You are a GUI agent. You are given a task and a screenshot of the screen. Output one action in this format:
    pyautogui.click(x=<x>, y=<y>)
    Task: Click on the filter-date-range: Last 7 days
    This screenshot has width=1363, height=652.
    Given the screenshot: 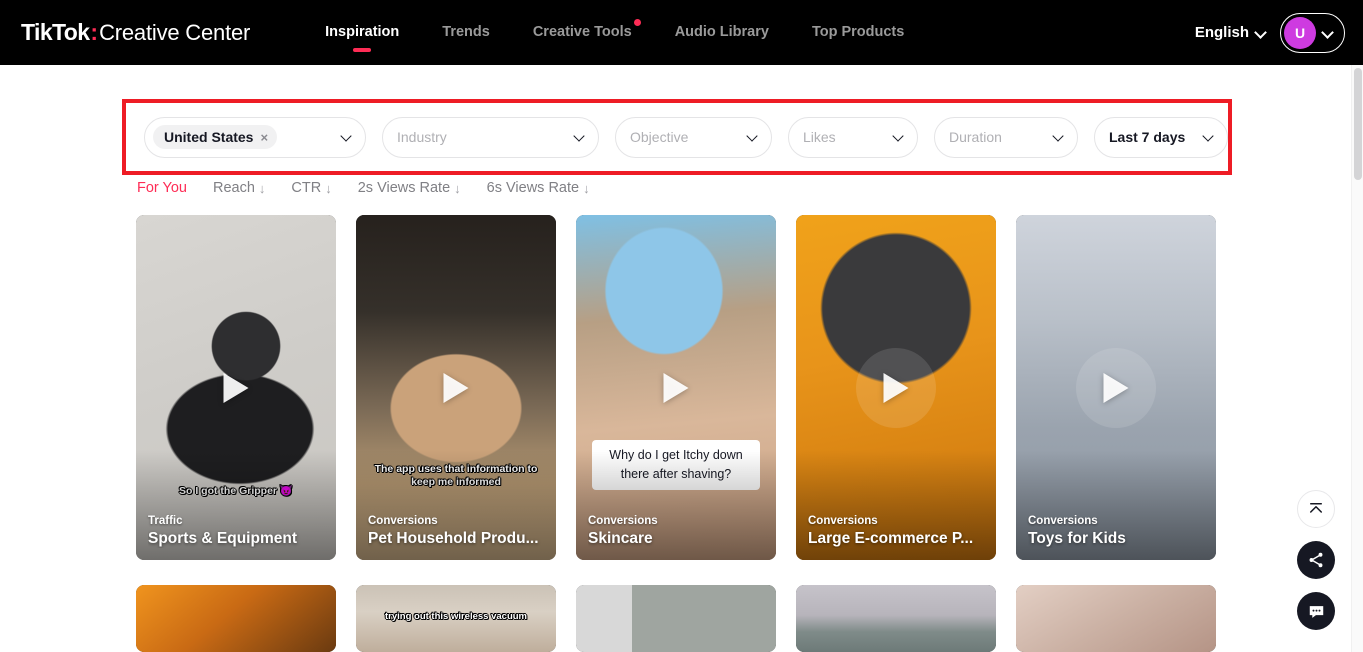 What is the action you would take?
    pyautogui.click(x=1161, y=137)
    